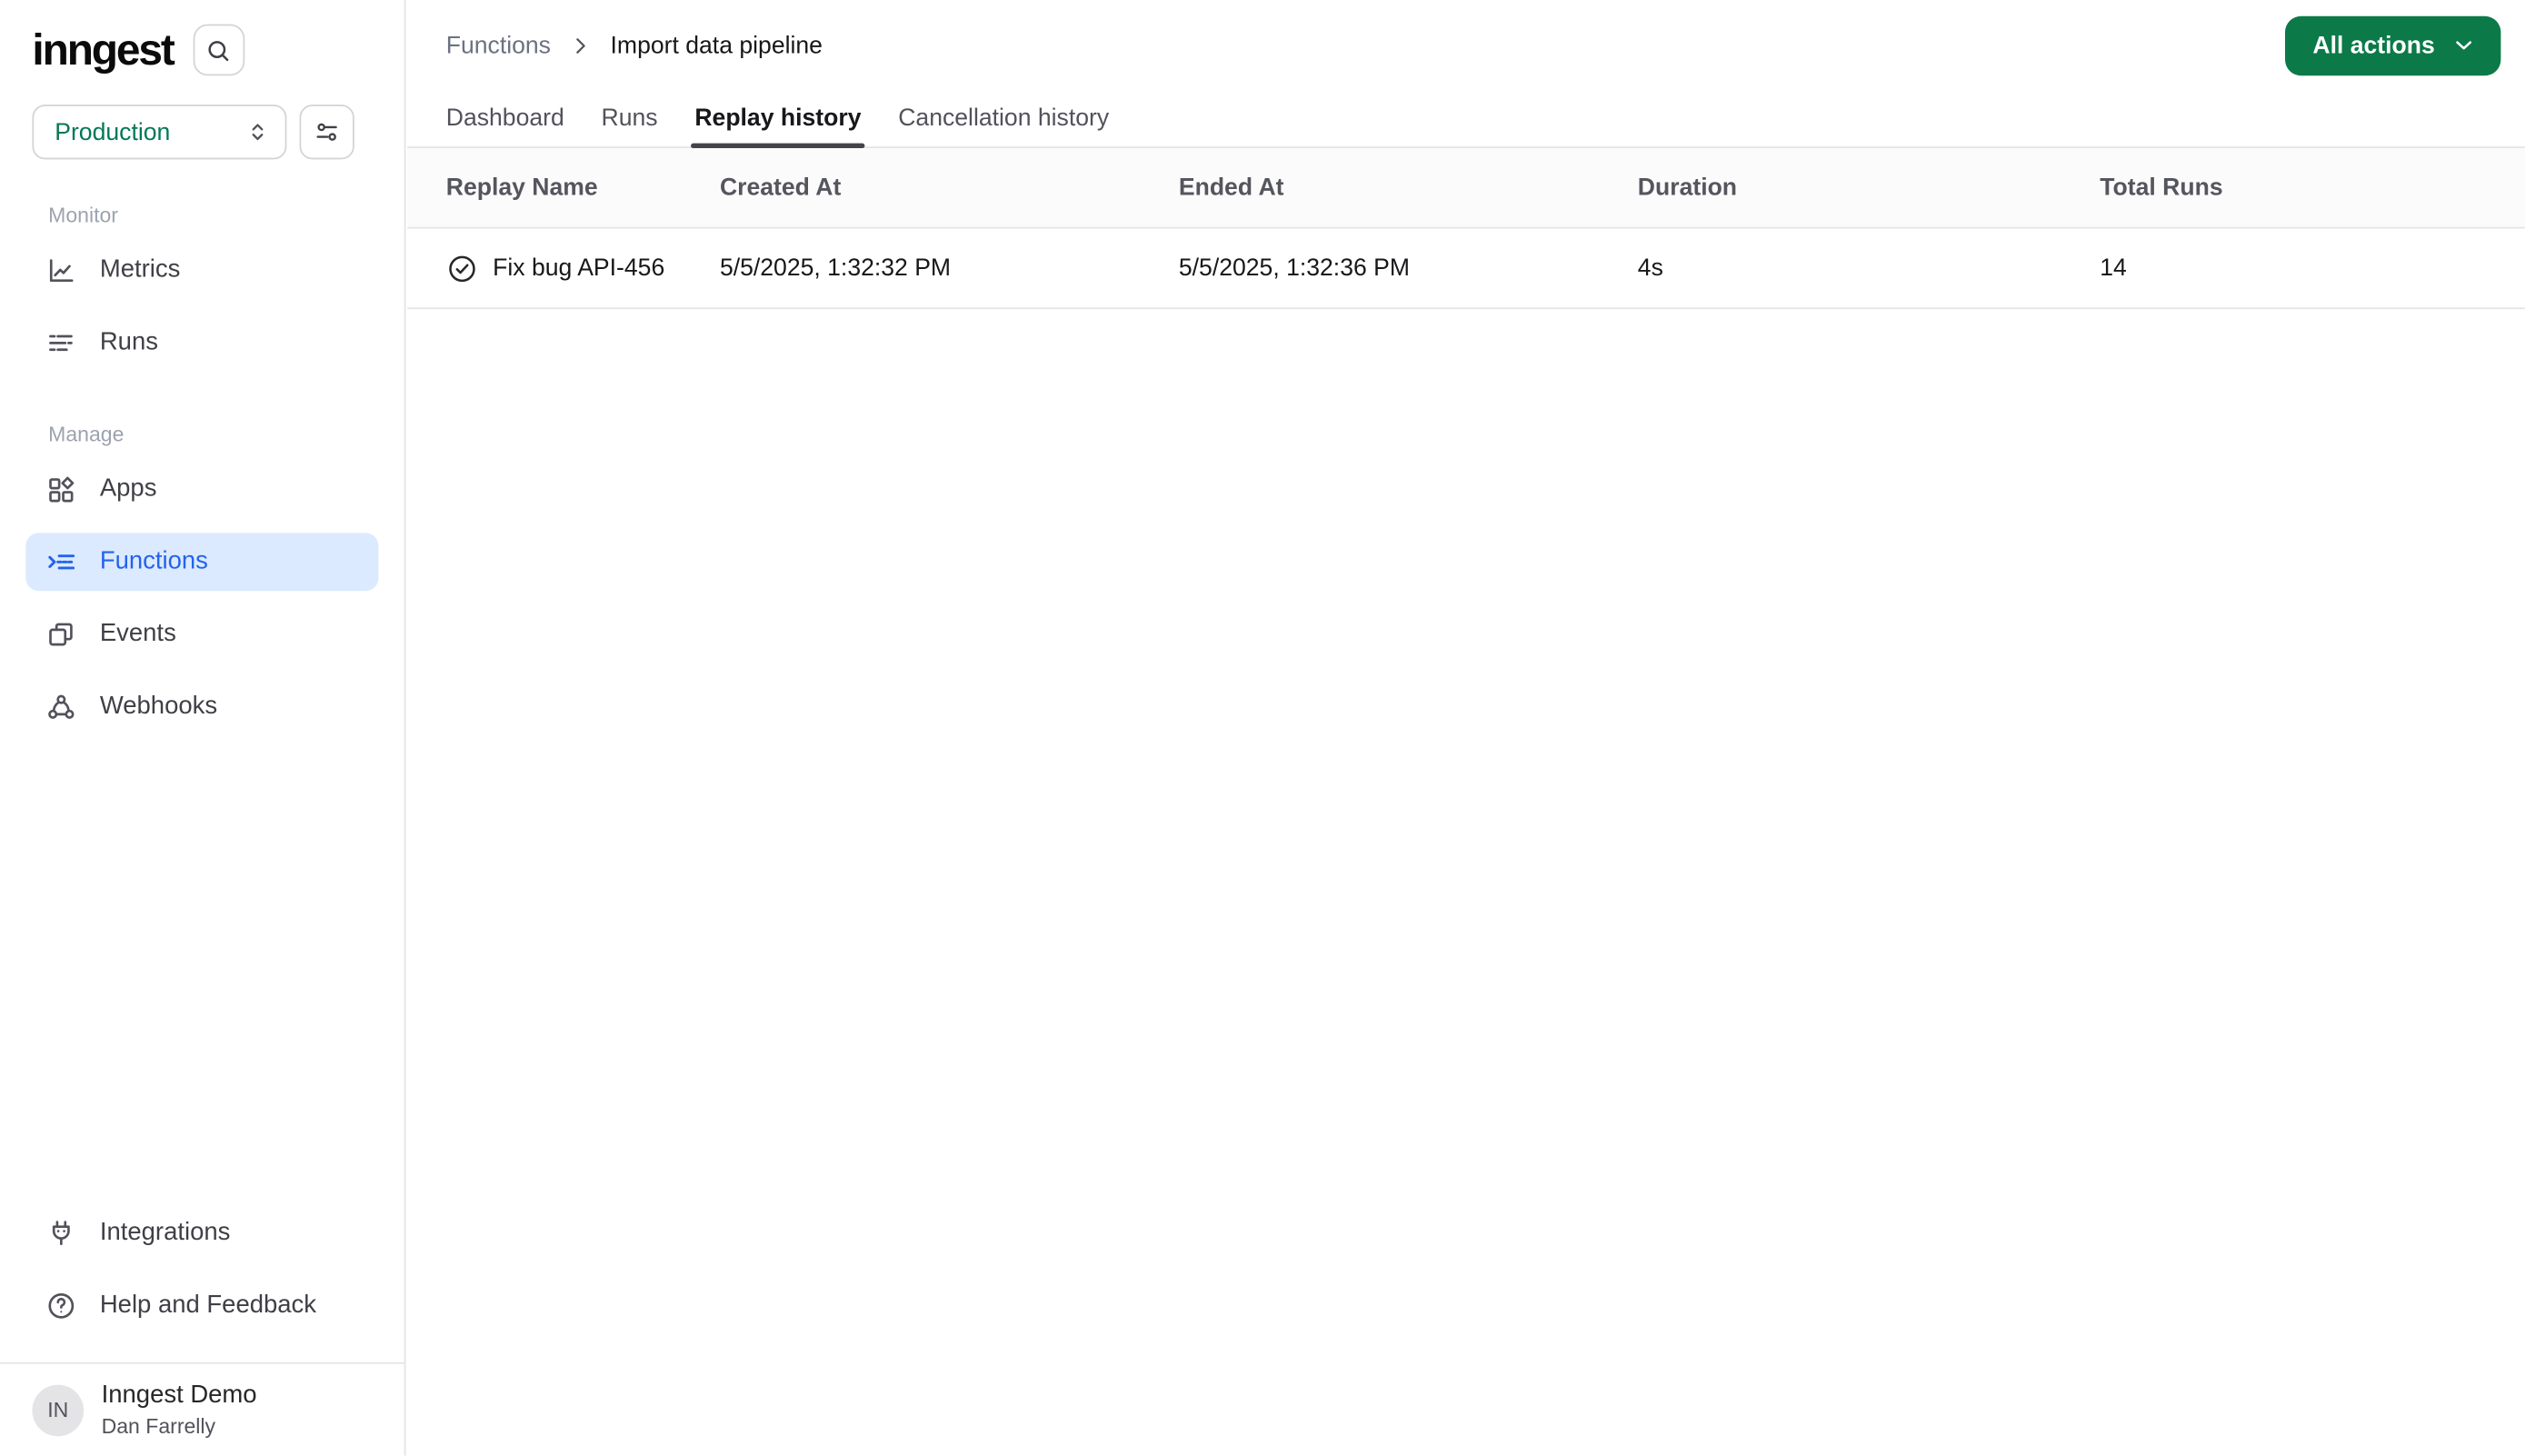  What do you see at coordinates (836, 268) in the screenshot?
I see `created-at-cell: 5/5/2025, 1:32:32 PM` at bounding box center [836, 268].